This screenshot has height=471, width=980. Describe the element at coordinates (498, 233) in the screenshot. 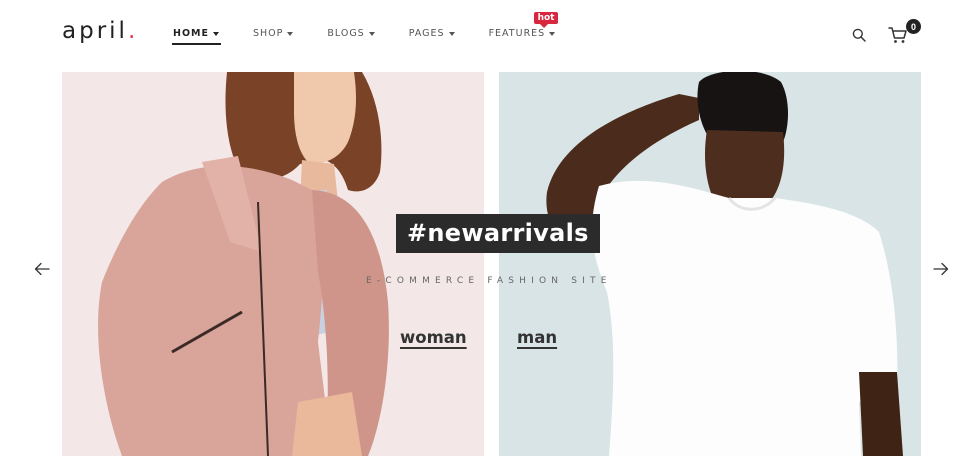

I see `hero-headline: #newarrivals` at that location.